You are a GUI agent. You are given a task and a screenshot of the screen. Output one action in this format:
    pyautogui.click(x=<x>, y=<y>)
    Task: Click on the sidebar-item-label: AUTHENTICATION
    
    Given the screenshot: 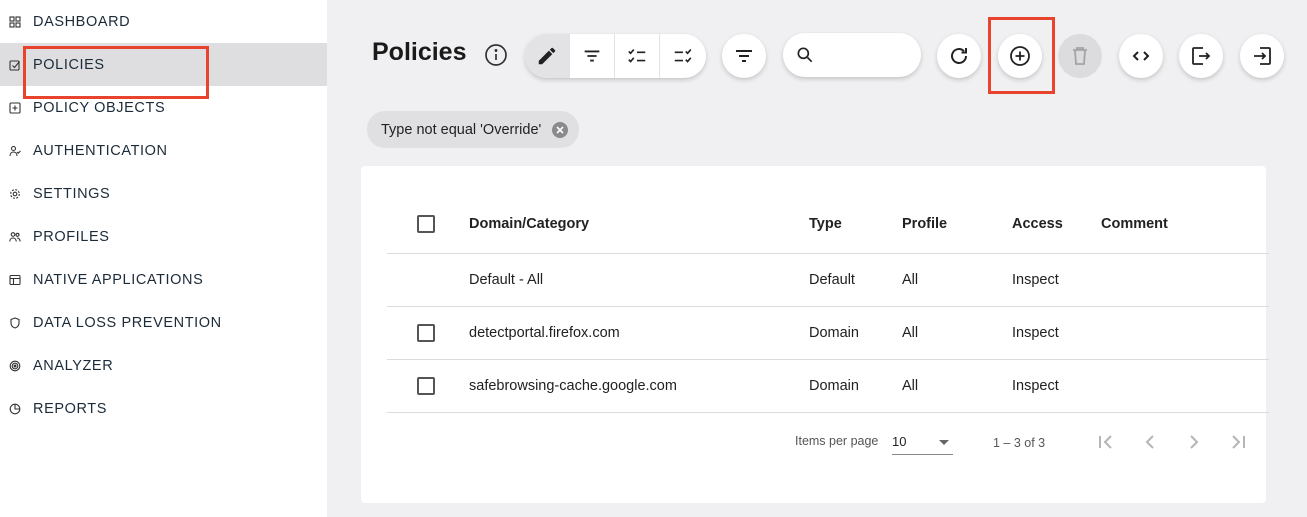 What is the action you would take?
    pyautogui.click(x=100, y=150)
    